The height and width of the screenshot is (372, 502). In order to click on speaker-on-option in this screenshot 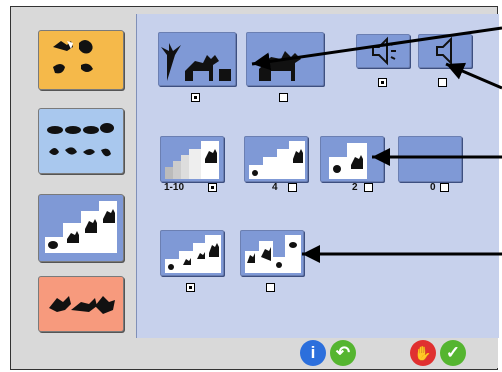, I will do `click(383, 51)`.